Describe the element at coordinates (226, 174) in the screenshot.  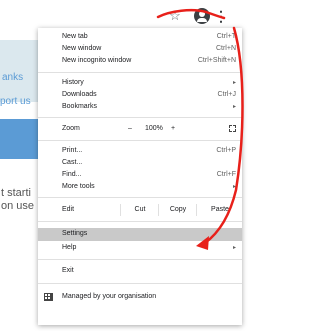
I see `menu-item-shortcut: Ctrl+F` at that location.